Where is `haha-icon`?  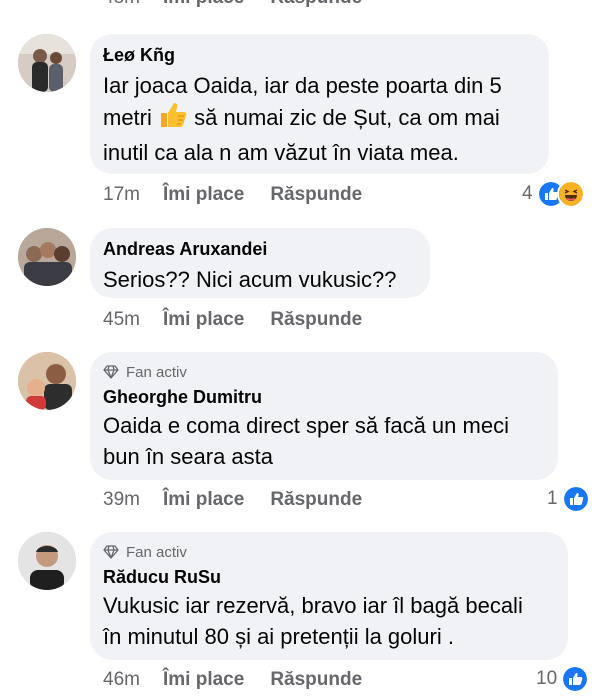
haha-icon is located at coordinates (570, 194).